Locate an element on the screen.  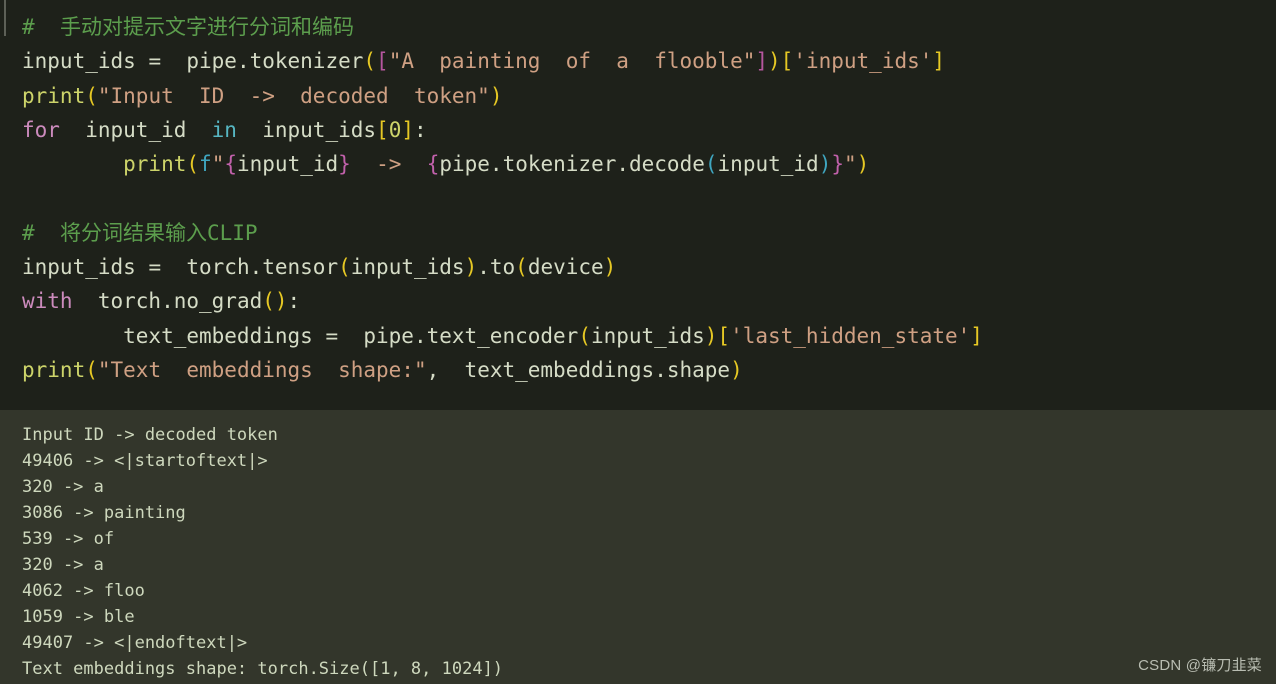
code-token: 'input_ids' is located at coordinates (863, 61).